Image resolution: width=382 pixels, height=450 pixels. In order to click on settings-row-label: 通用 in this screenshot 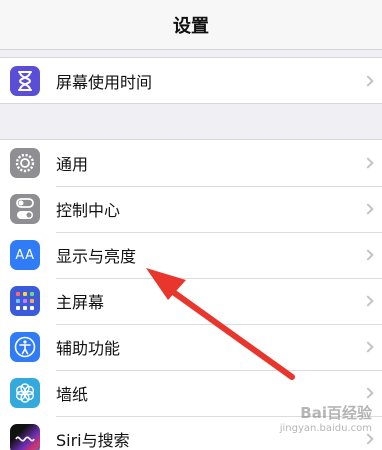, I will do `click(72, 164)`.